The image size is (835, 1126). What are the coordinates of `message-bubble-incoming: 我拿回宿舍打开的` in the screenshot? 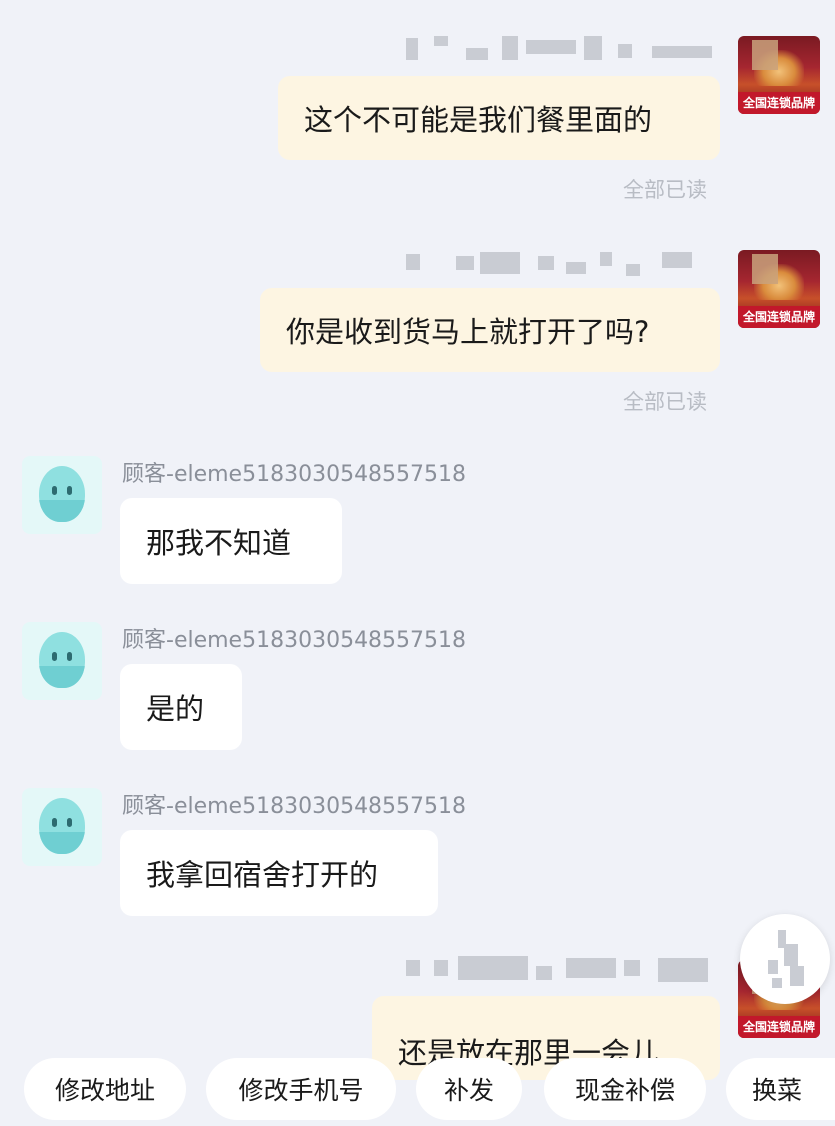 It's located at (279, 873).